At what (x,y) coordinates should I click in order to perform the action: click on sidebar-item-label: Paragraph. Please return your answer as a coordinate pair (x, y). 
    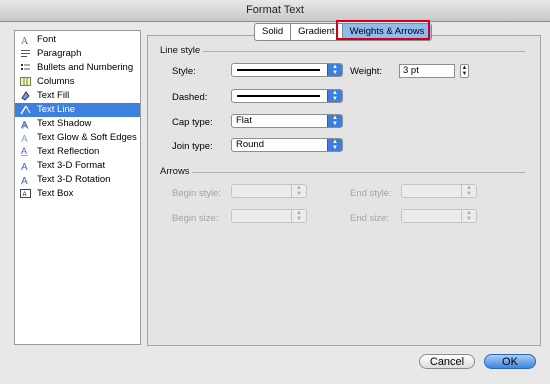
    Looking at the image, I should click on (59, 53).